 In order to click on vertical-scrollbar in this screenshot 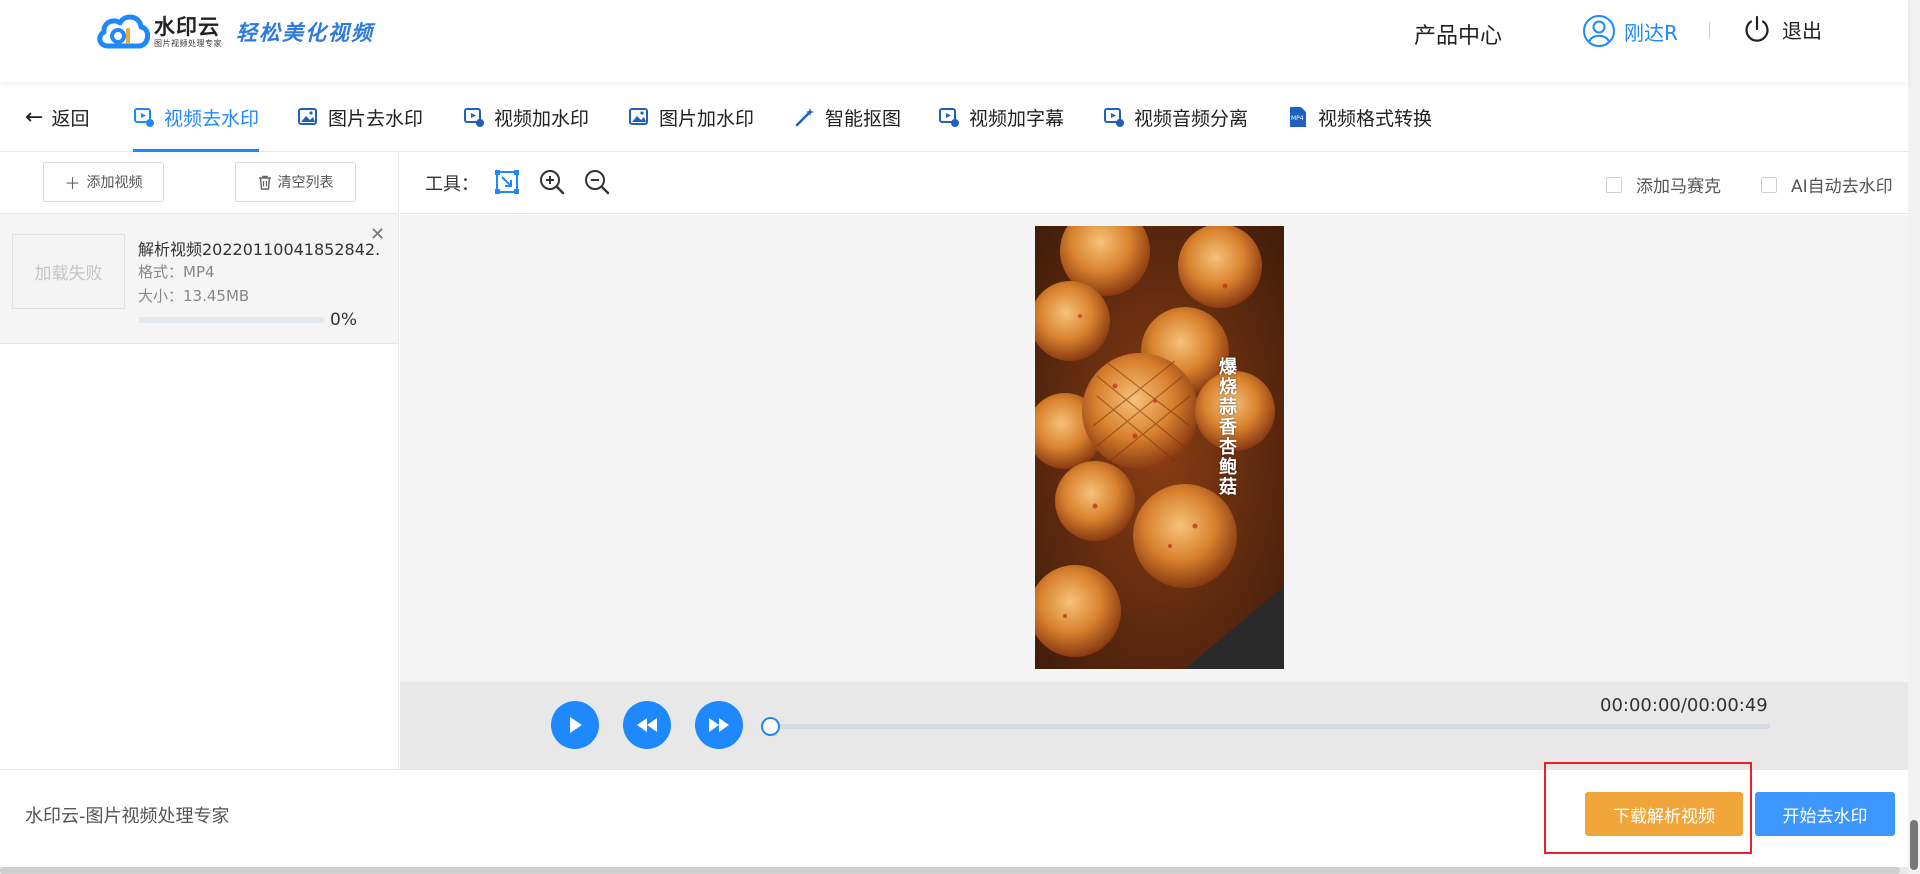, I will do `click(1914, 437)`.